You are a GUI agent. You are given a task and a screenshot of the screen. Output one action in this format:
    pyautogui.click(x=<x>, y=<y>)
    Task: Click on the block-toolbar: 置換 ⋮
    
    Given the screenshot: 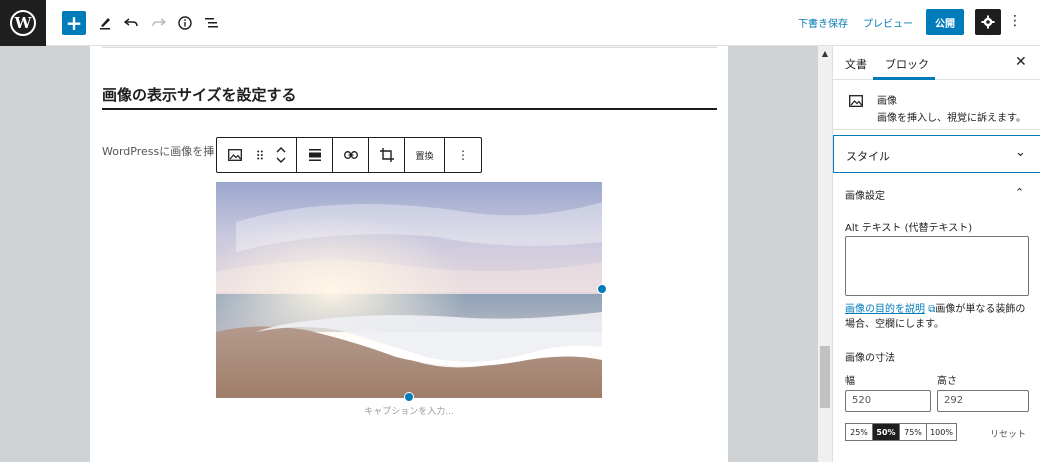 What is the action you would take?
    pyautogui.click(x=349, y=155)
    